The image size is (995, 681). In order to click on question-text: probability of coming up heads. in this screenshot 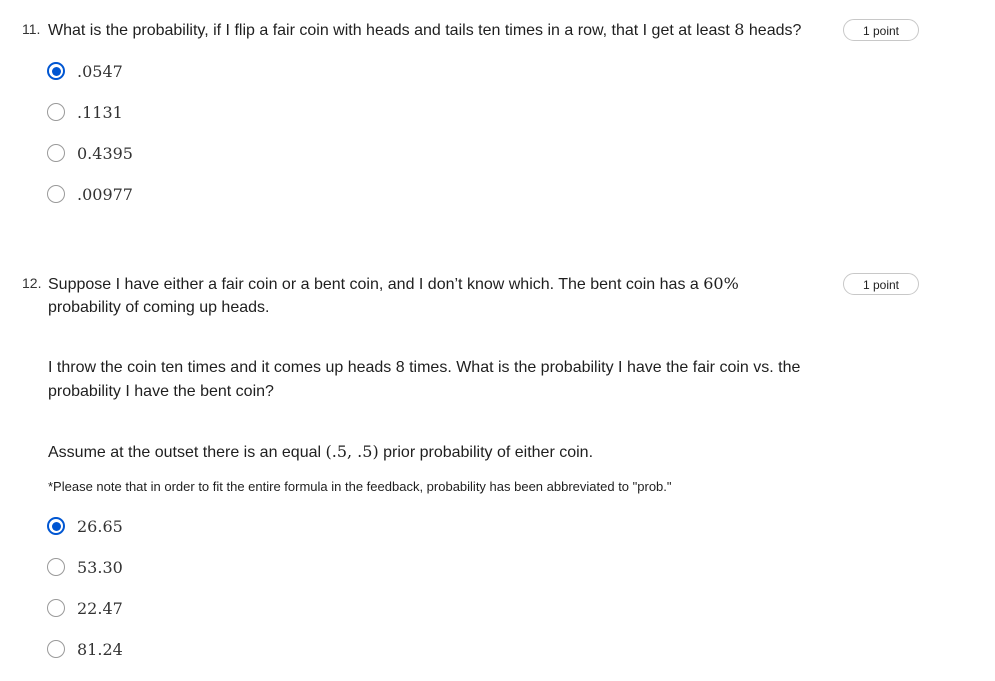, I will do `click(159, 307)`.